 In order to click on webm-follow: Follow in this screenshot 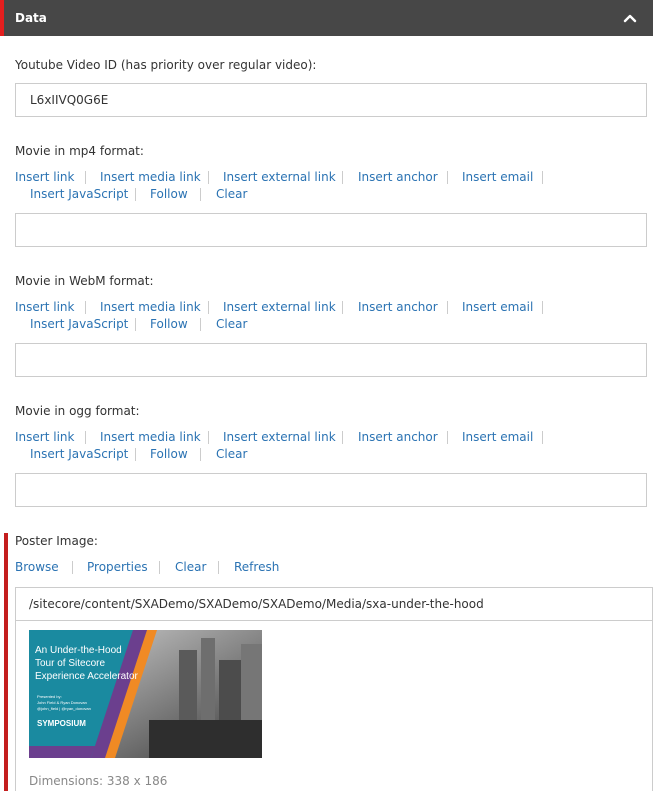, I will do `click(169, 324)`.